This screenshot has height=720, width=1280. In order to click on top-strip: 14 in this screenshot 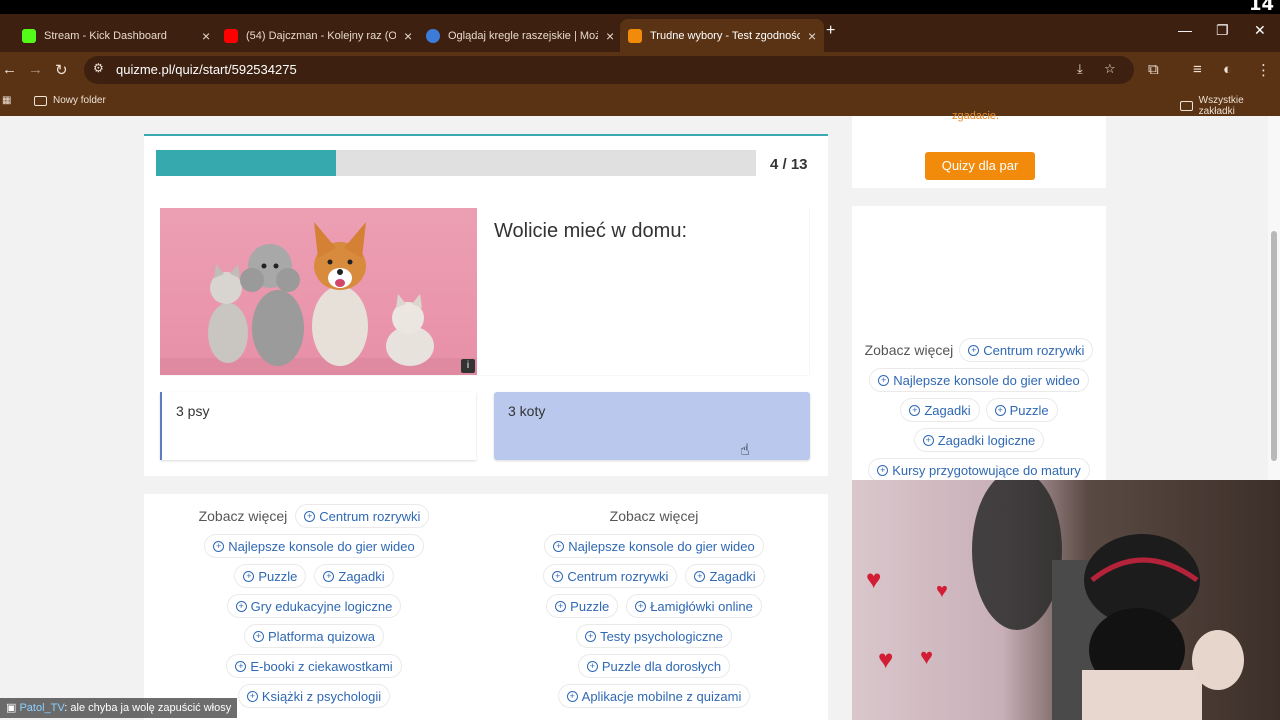, I will do `click(640, 7)`.